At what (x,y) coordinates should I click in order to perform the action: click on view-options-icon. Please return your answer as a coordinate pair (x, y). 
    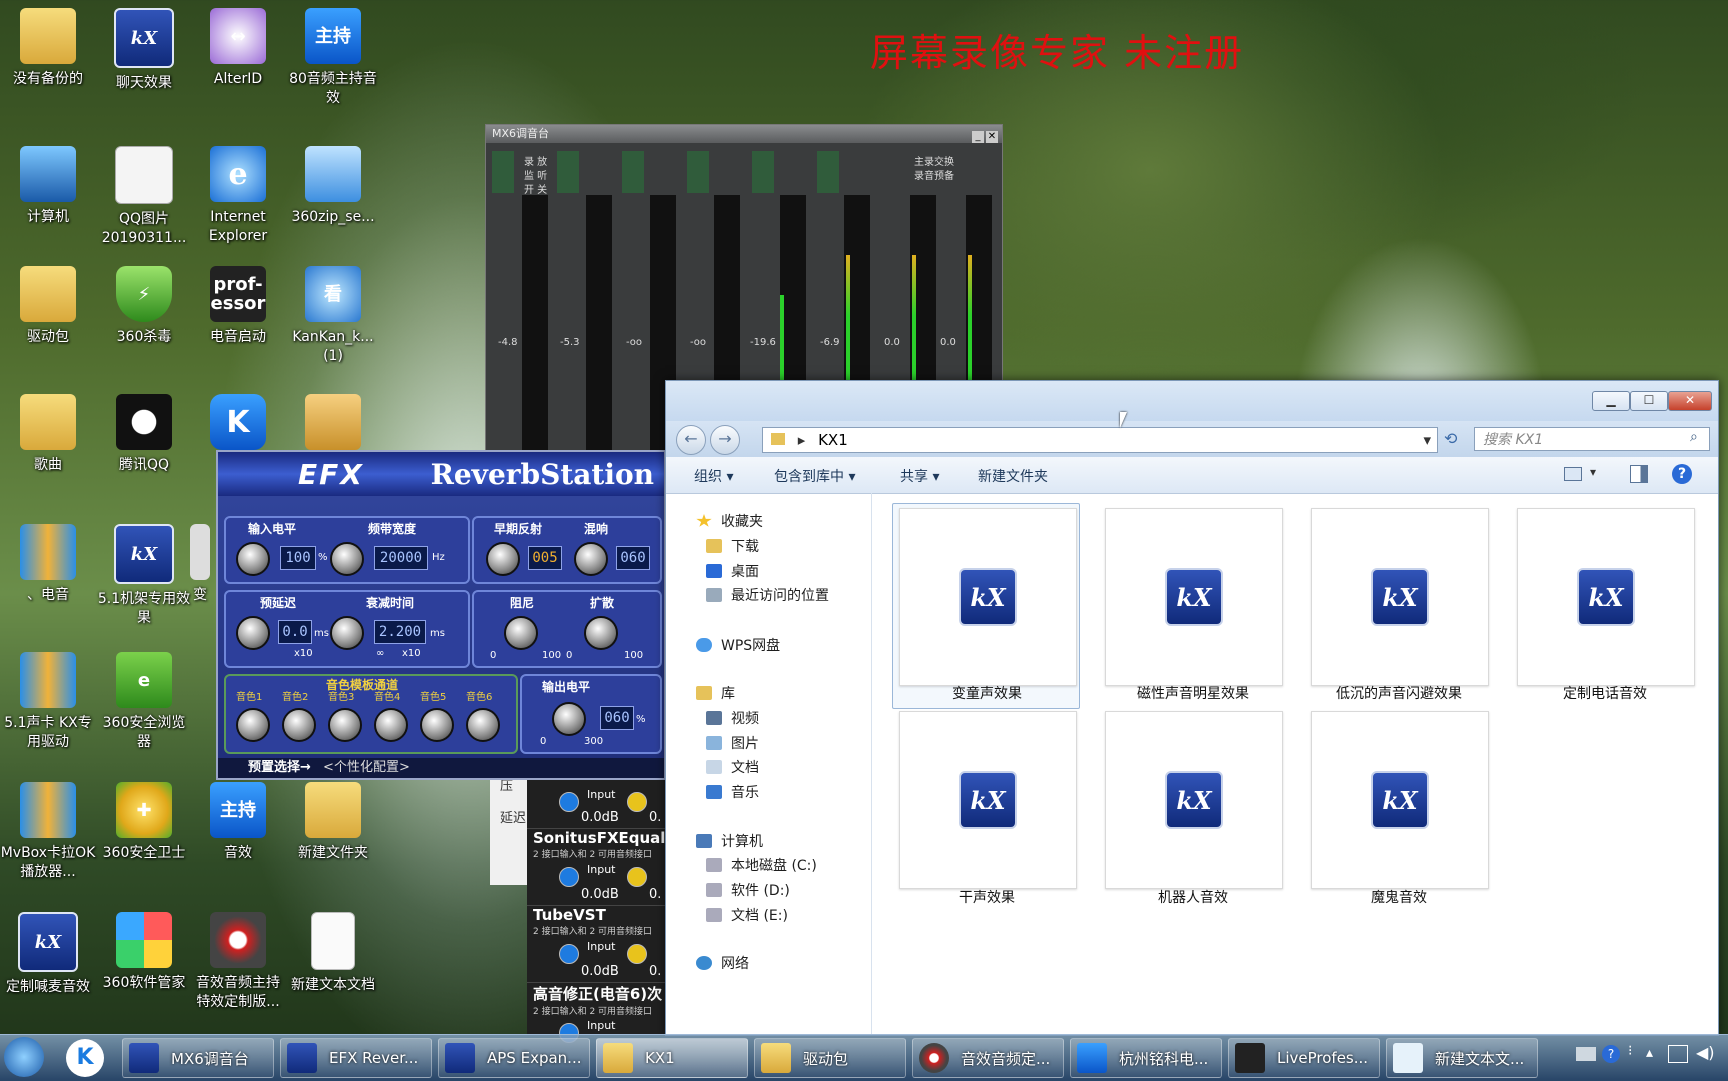
    Looking at the image, I should click on (1573, 474).